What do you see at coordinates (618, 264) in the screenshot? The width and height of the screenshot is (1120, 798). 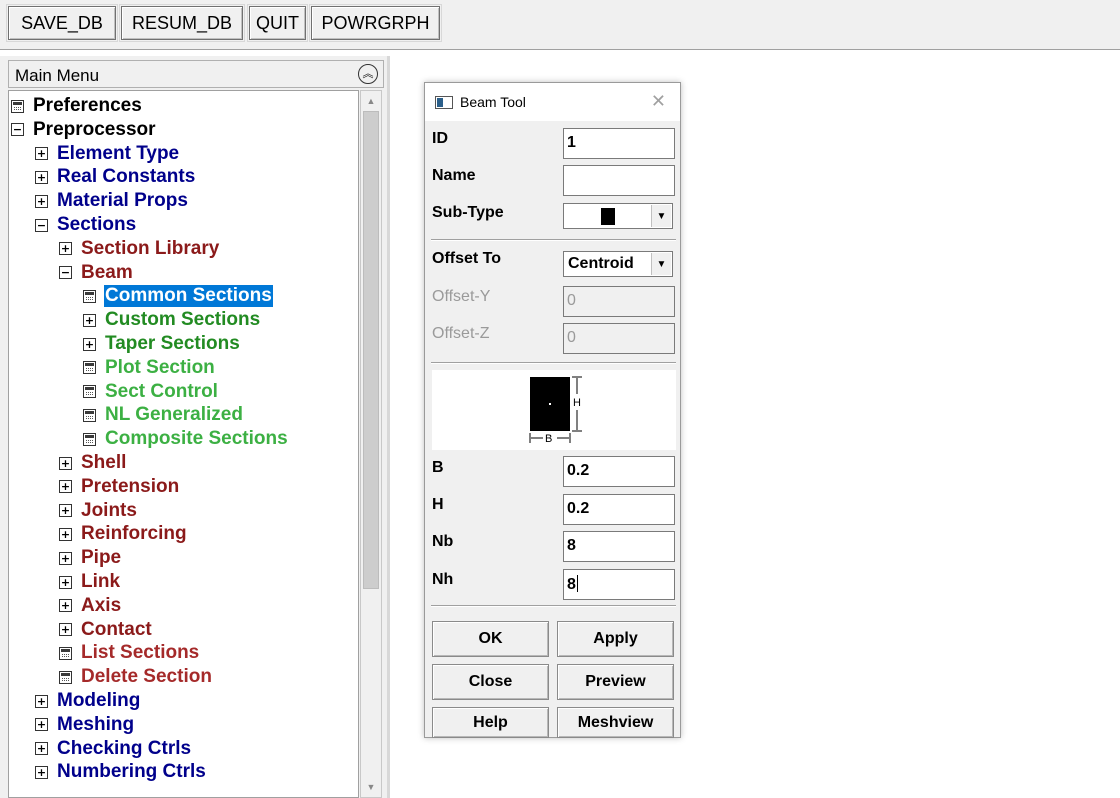 I see `offset-to-select: Centroid ▼` at bounding box center [618, 264].